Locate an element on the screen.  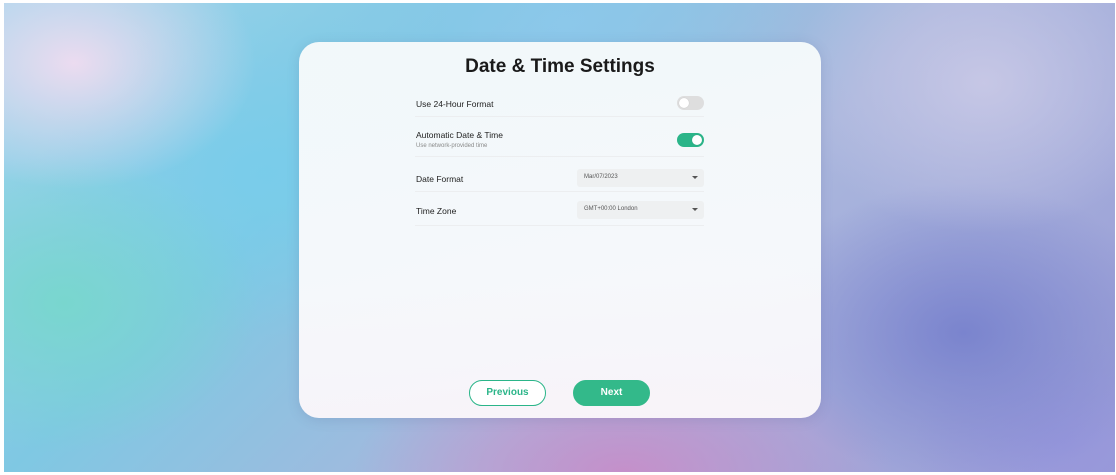
setting-row-time-zone: Time Zone GMT+00:00 London is located at coordinates (559, 211).